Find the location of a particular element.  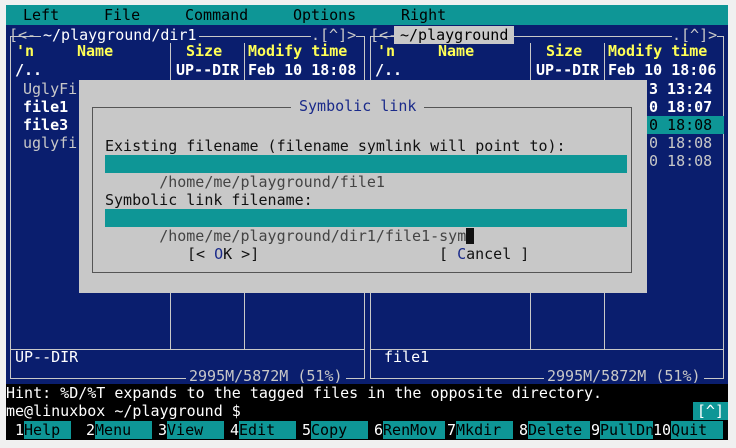

left-panel-disk: 2995M/5872M (51%) is located at coordinates (266, 376).